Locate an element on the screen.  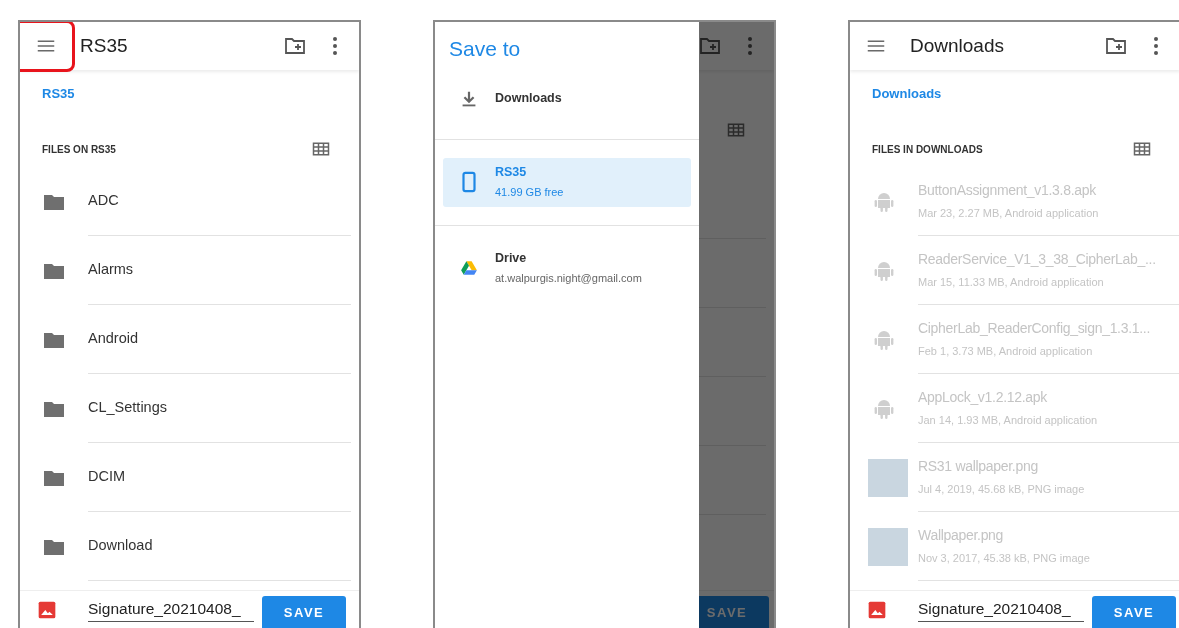
file-name: Download is located at coordinates (121, 546).